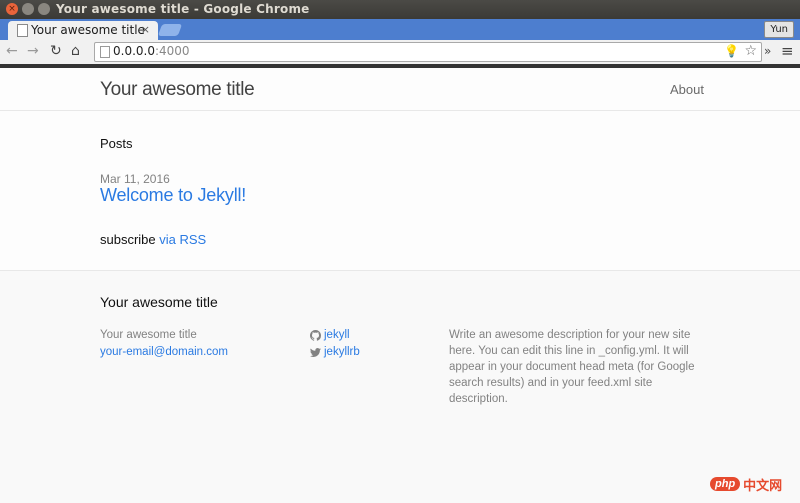 The image size is (800, 503). Describe the element at coordinates (787, 51) in the screenshot. I see `menu-icon: ≡` at that location.